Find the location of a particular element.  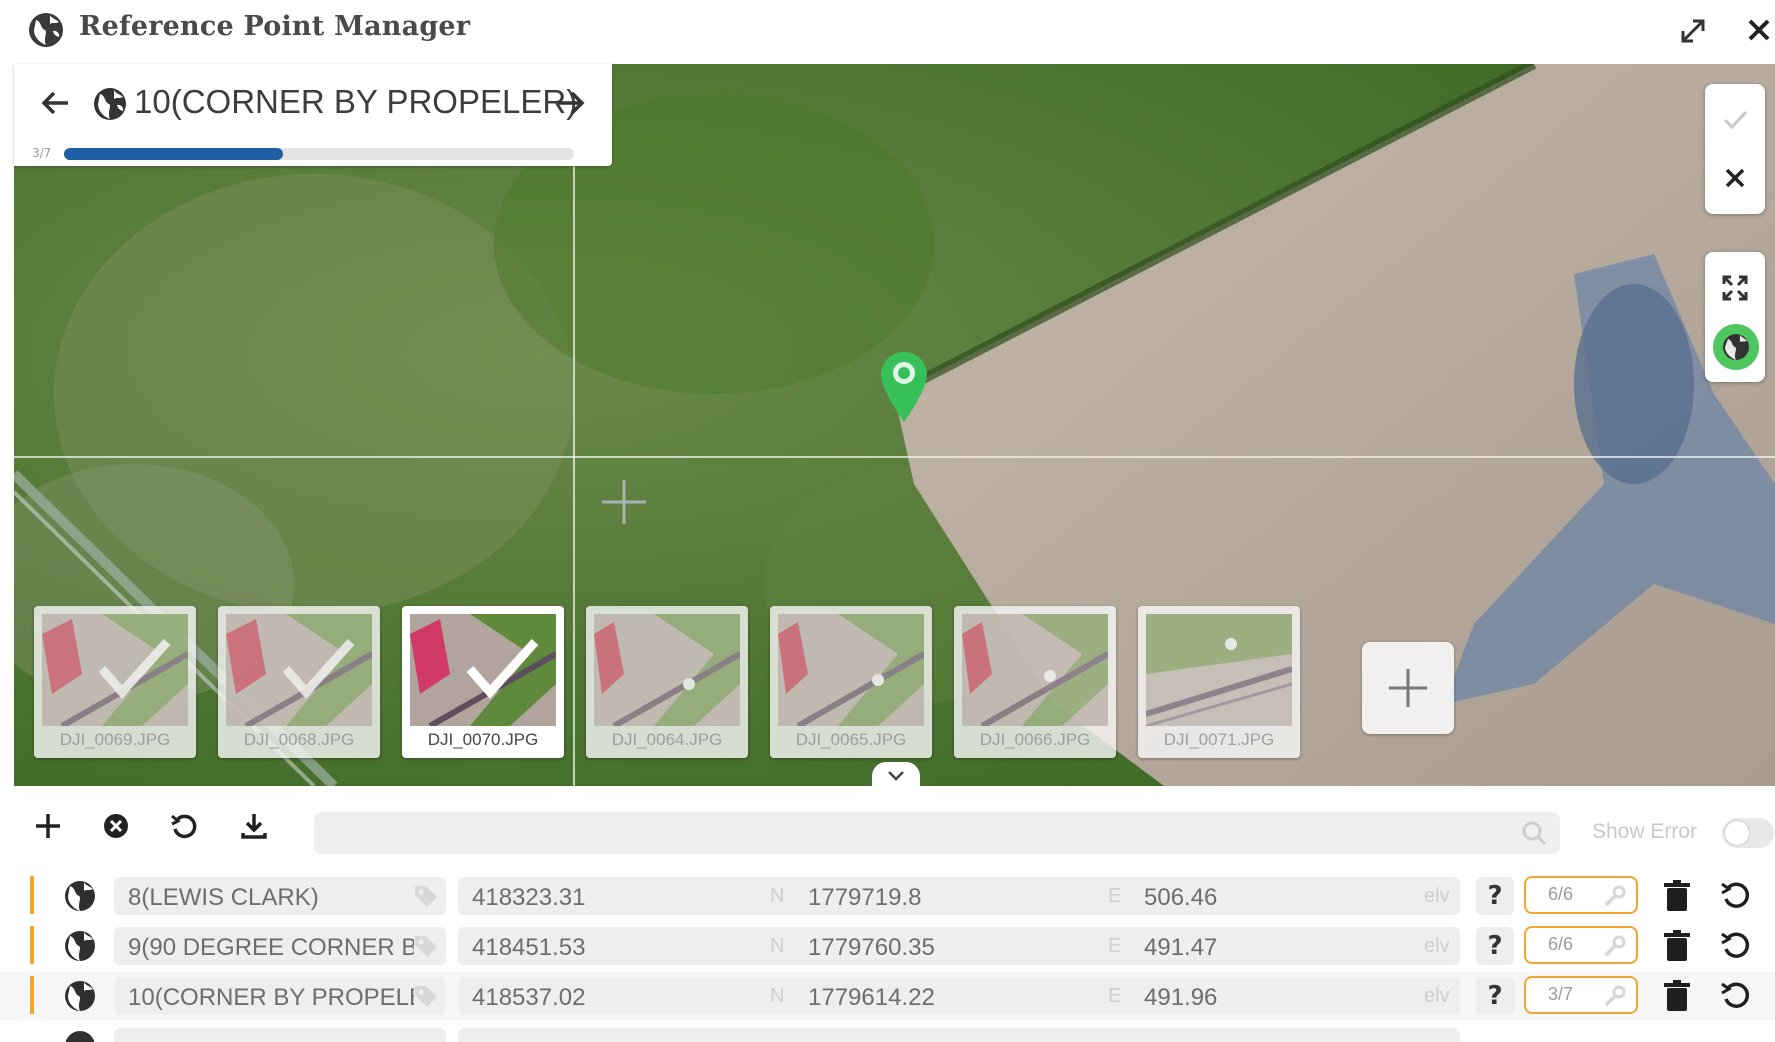

cancel-button is located at coordinates (1735, 178).